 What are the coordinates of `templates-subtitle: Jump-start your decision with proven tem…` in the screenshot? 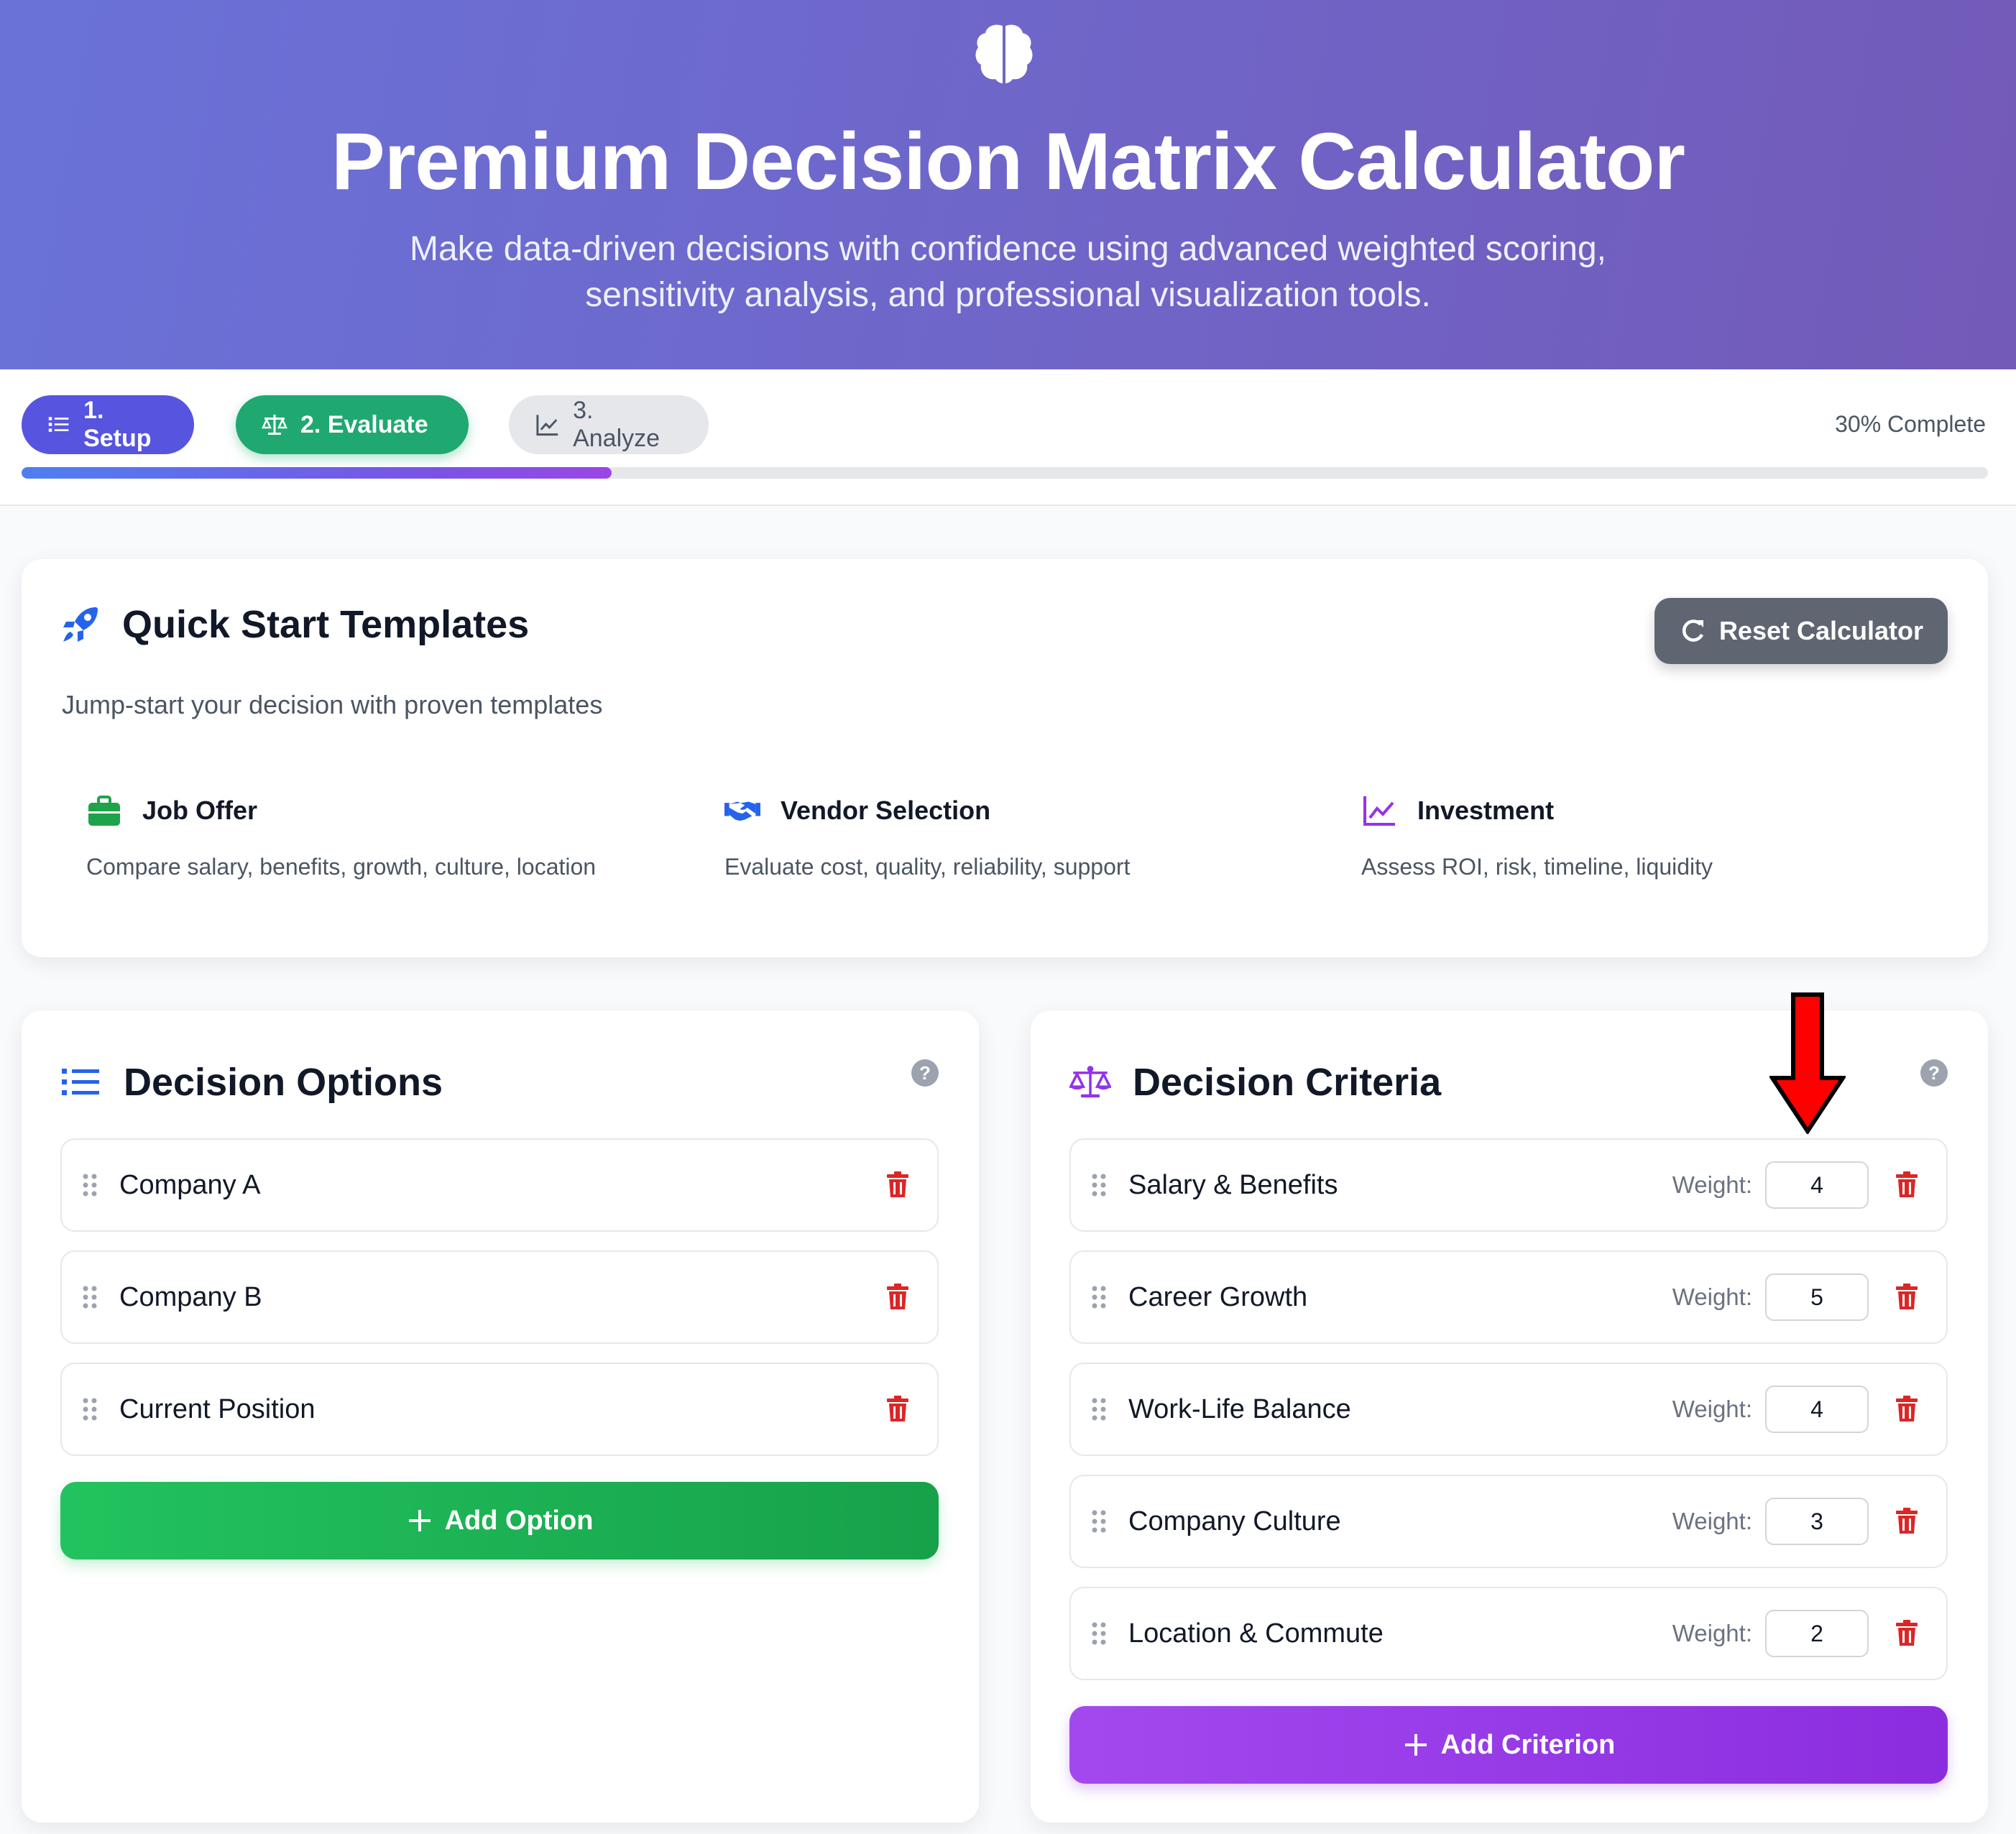 It's located at (333, 704).